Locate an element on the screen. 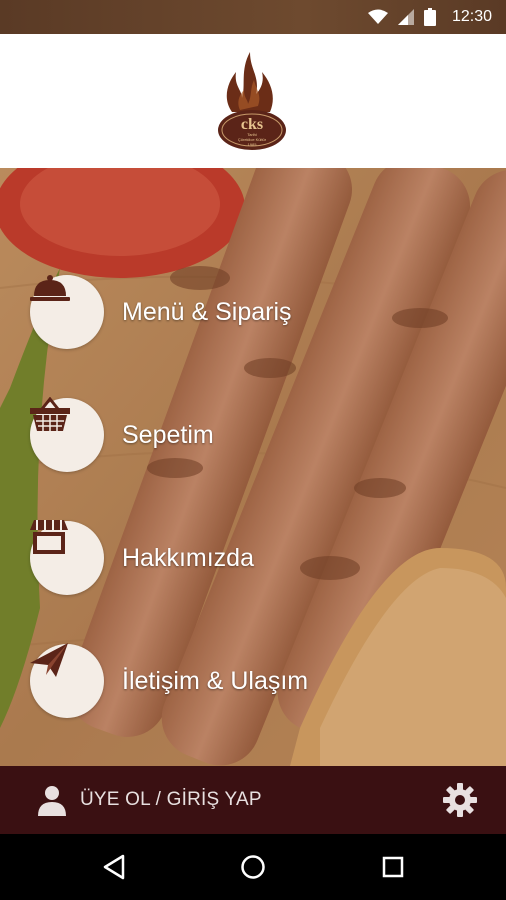 Image resolution: width=506 pixels, height=900 pixels. logo-line-3: 1985 is located at coordinates (253, 144).